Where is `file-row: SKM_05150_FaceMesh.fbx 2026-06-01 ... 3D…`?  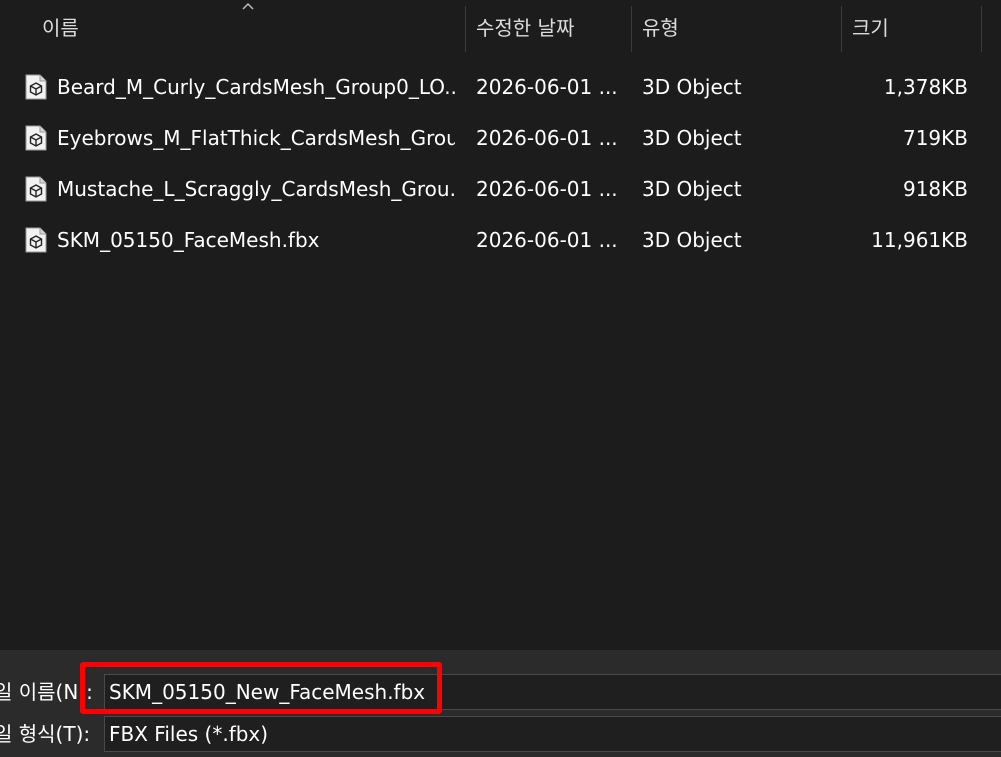
file-row: SKM_05150_FaceMesh.fbx 2026-06-01 ... 3D… is located at coordinates (500, 240).